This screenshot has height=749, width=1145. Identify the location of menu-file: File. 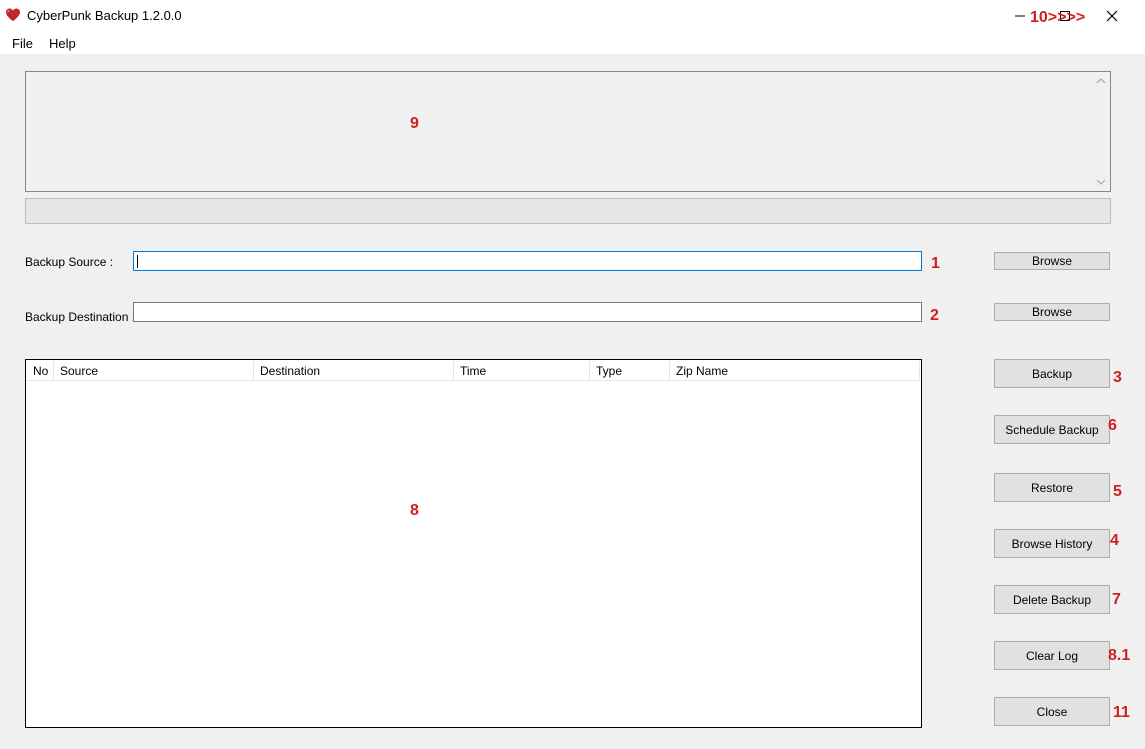
(22, 43).